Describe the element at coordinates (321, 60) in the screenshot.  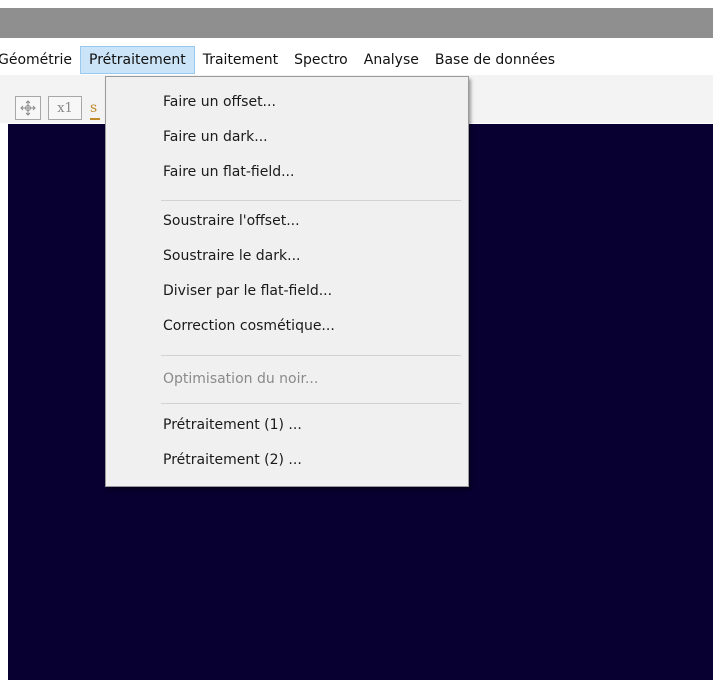
I see `menu-spectro: Spectro` at that location.